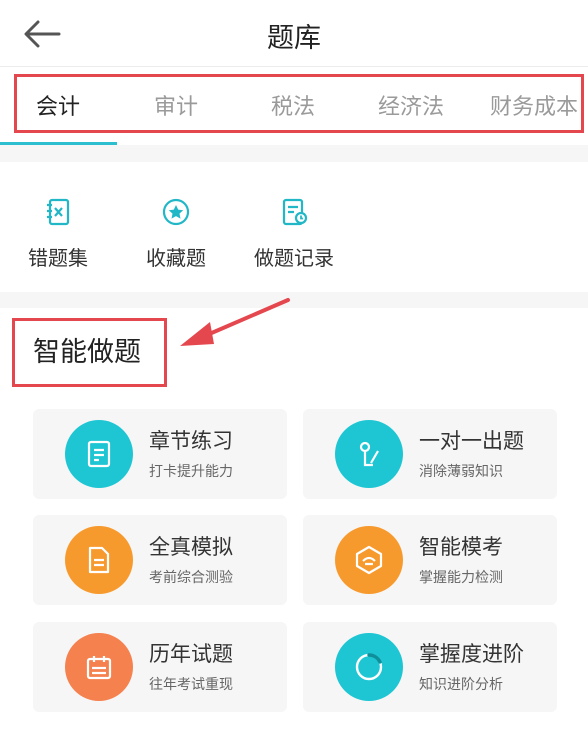  Describe the element at coordinates (191, 472) in the screenshot. I see `card-subtitle: 打卡提升能力` at that location.